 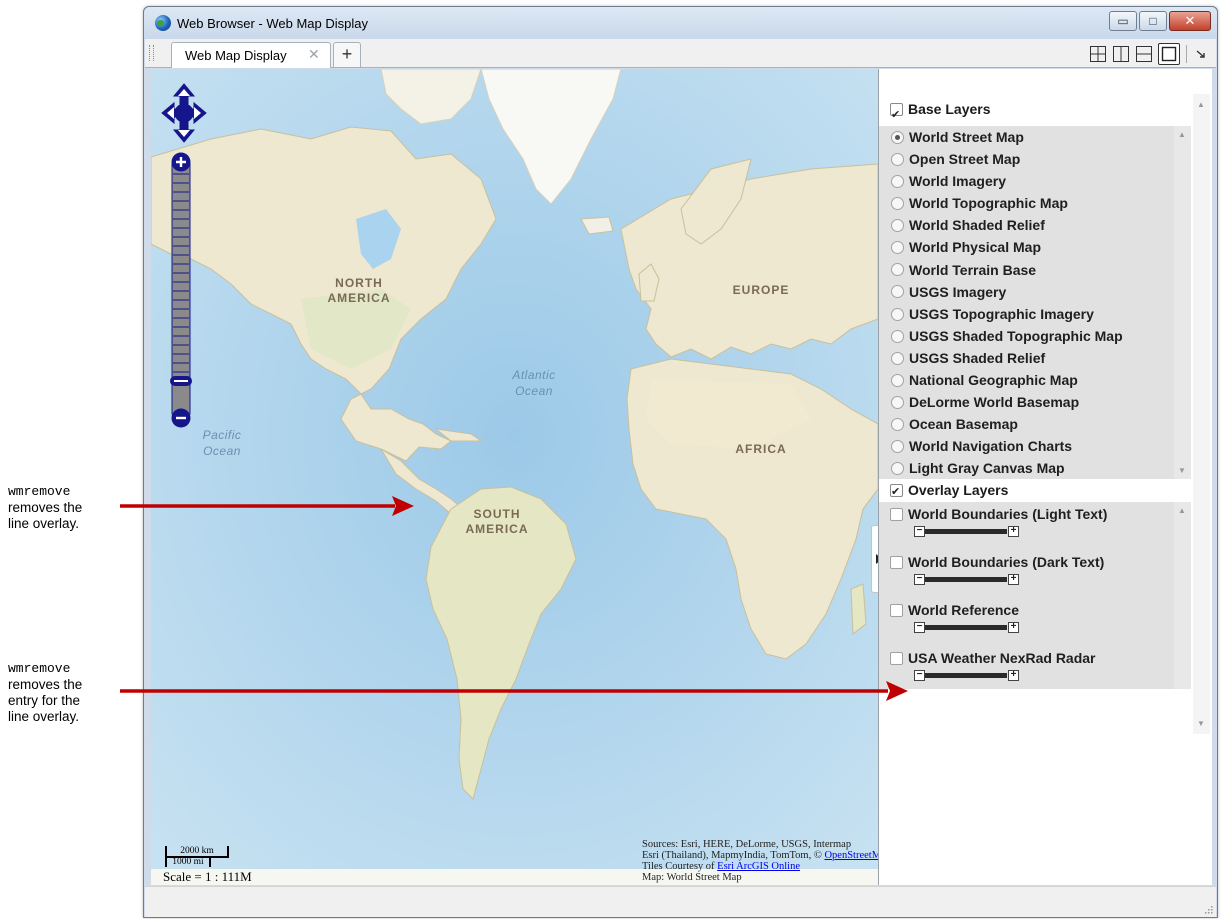 What do you see at coordinates (1123, 21) in the screenshot?
I see `minimize-button: ▭` at bounding box center [1123, 21].